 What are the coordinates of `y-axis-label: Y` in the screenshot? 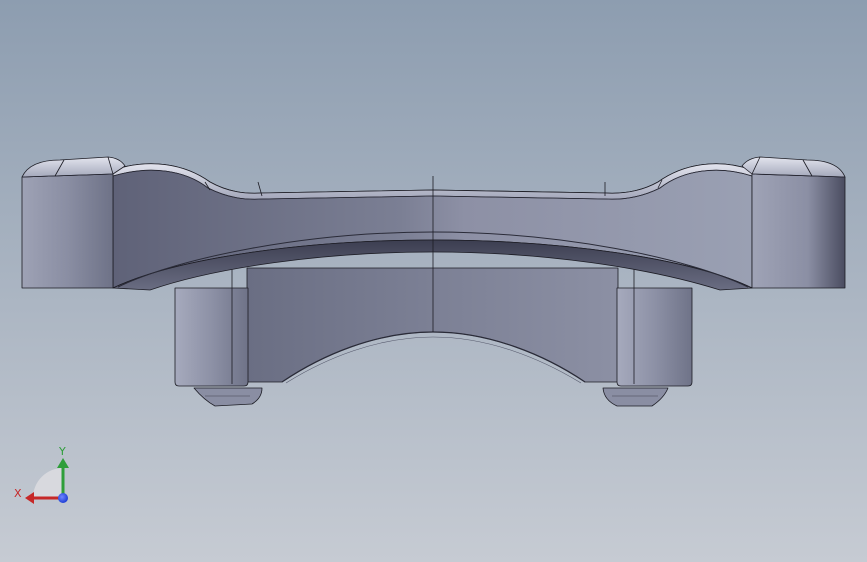 It's located at (62, 451).